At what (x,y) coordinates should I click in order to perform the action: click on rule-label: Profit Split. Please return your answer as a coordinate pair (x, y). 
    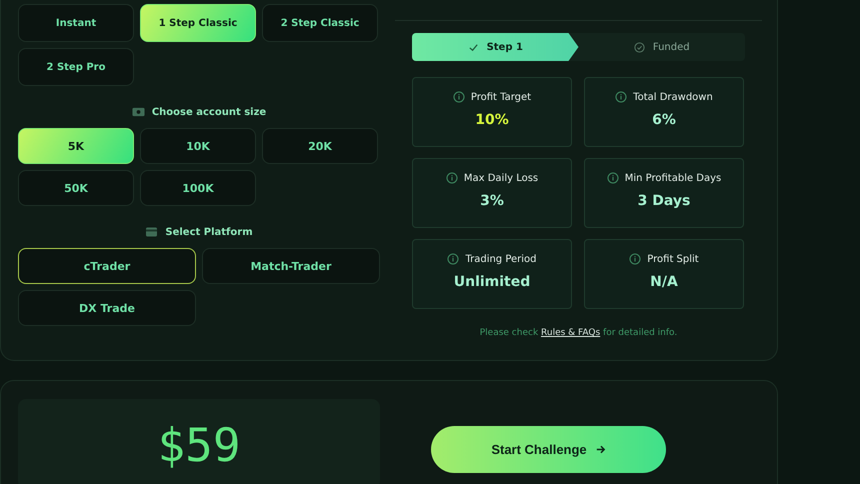
    Looking at the image, I should click on (673, 259).